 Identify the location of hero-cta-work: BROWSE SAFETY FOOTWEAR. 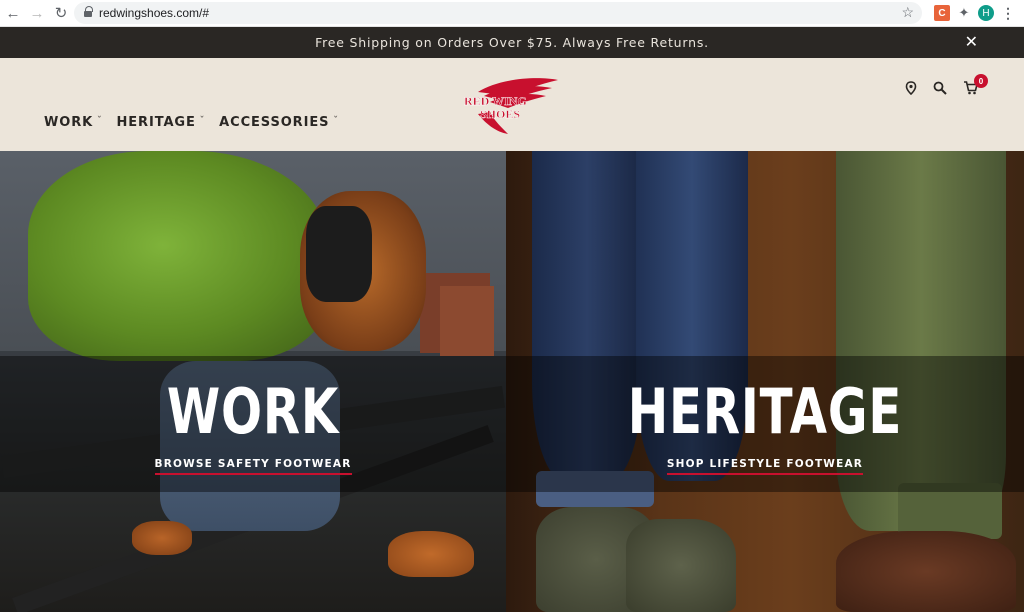
(253, 464).